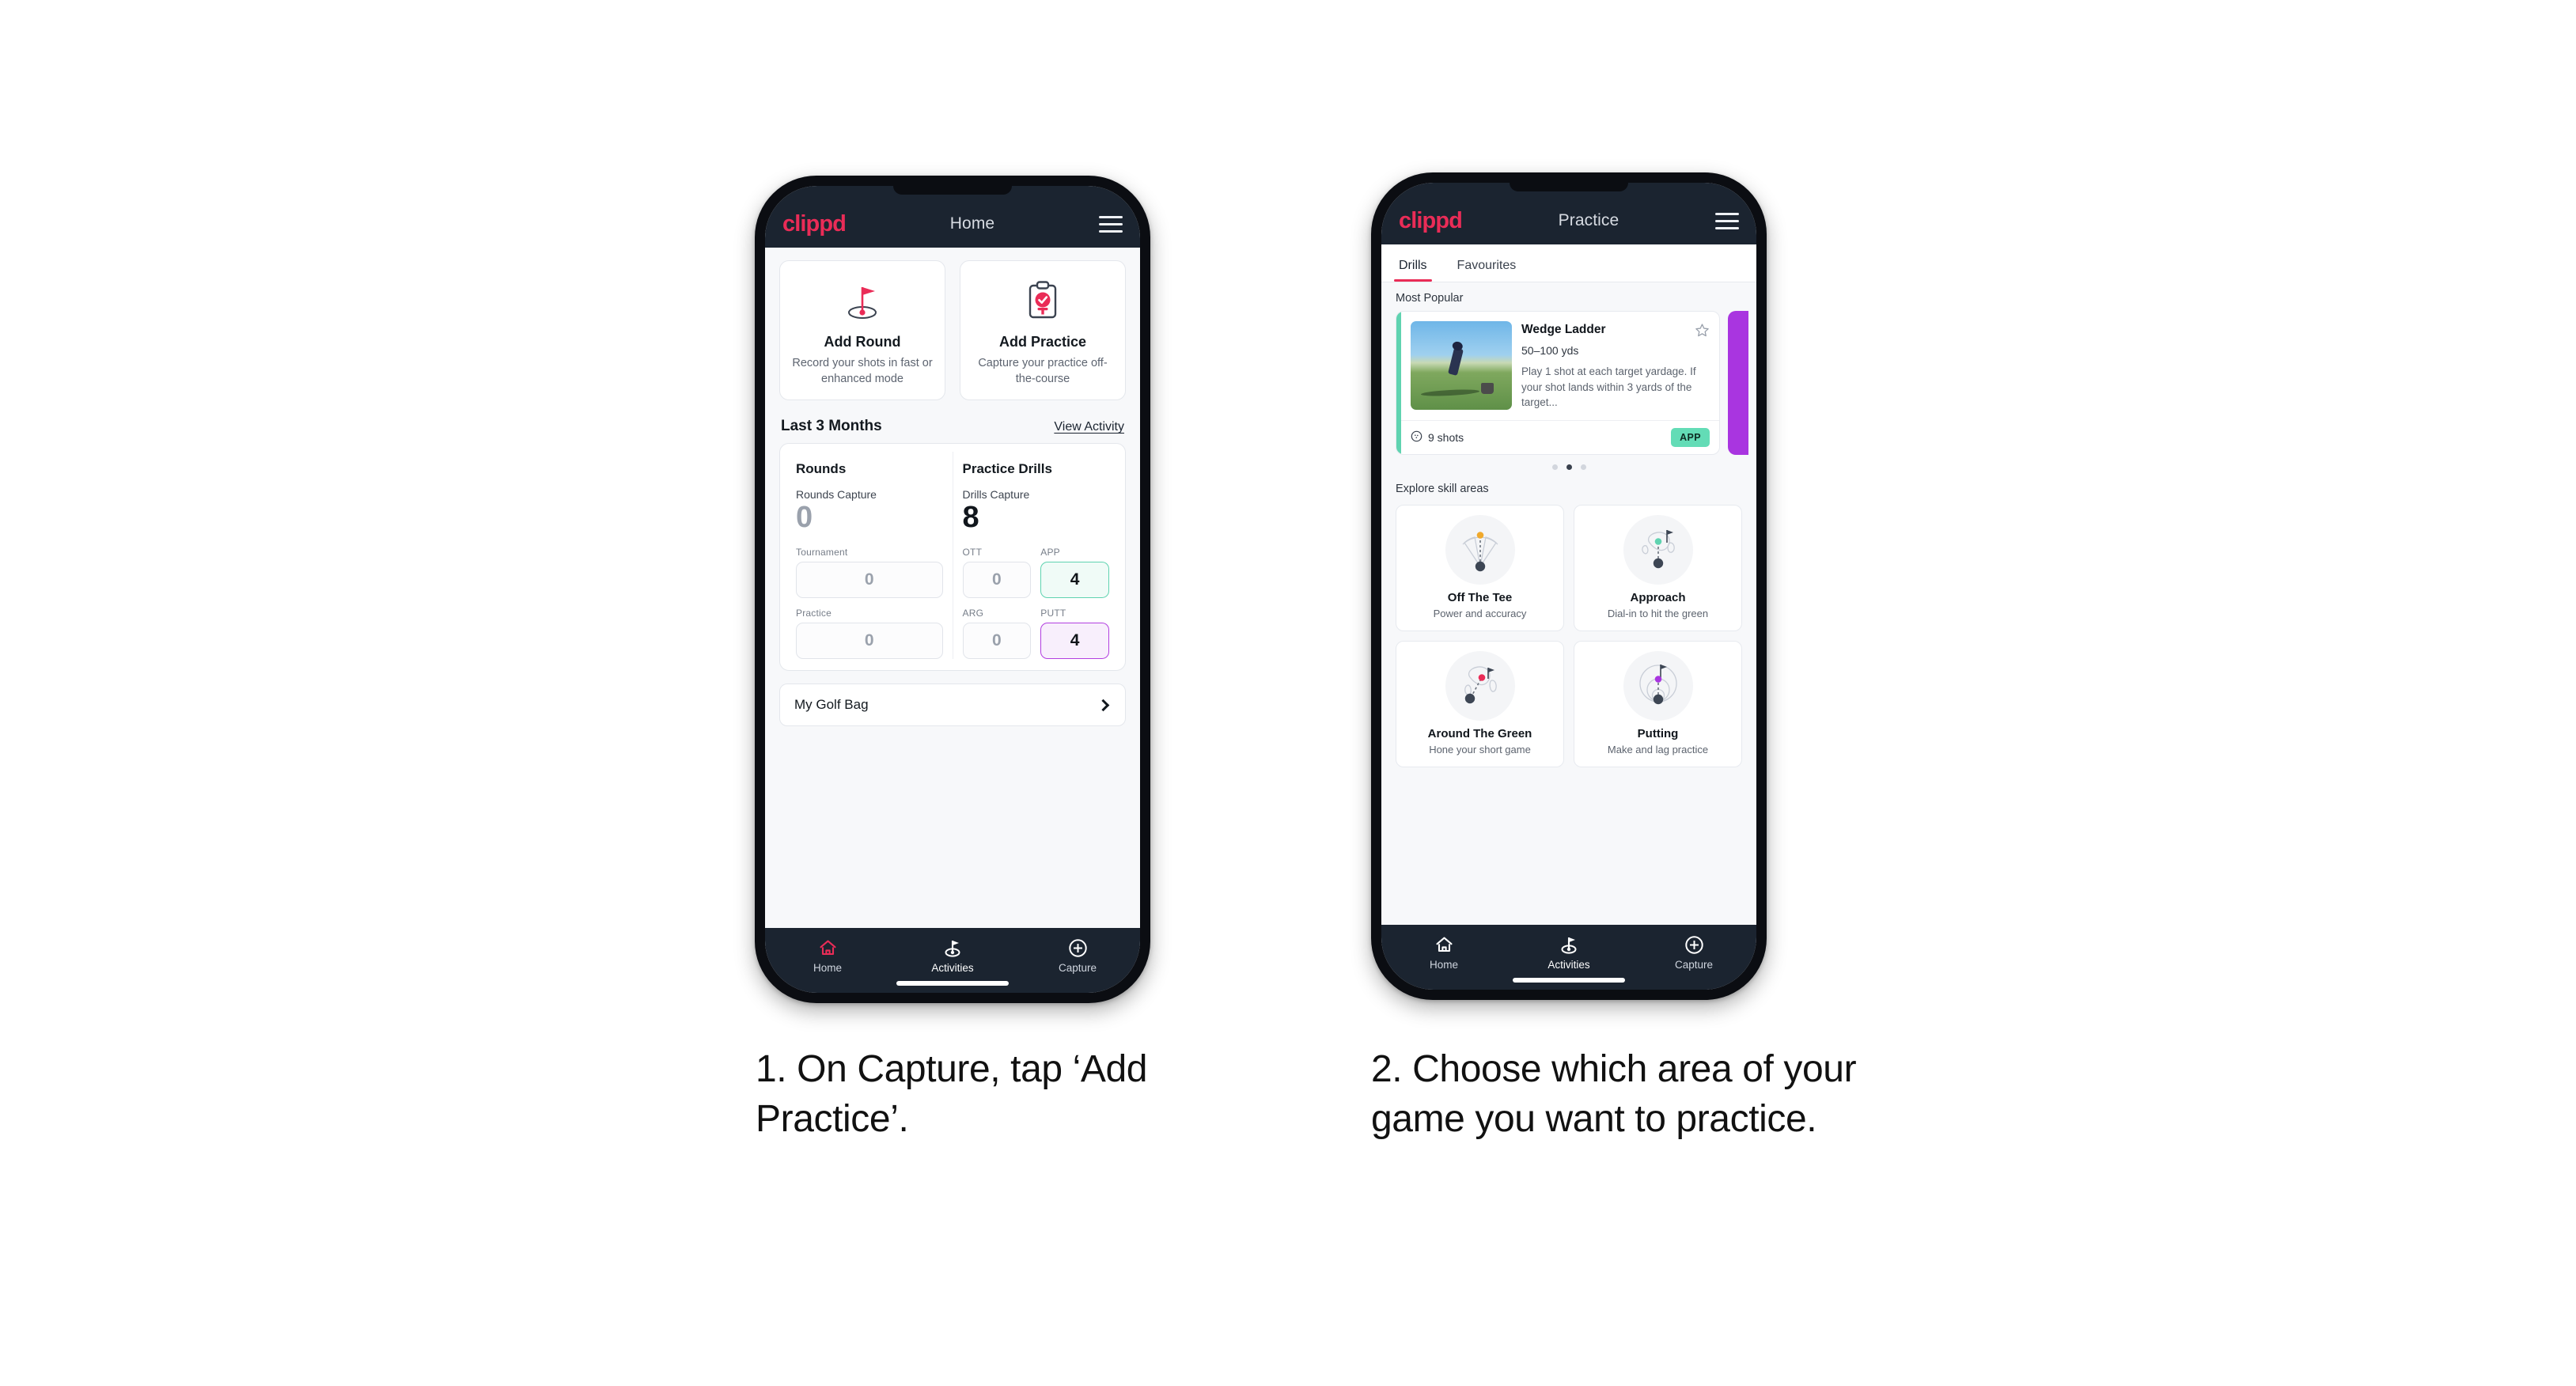 The width and height of the screenshot is (2576, 1386). I want to click on carousel-dot-active, so click(1569, 467).